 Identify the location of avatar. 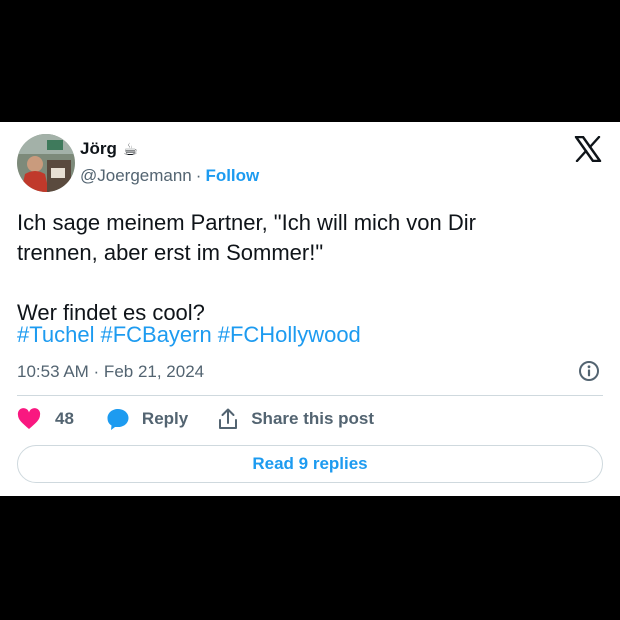
(46, 163).